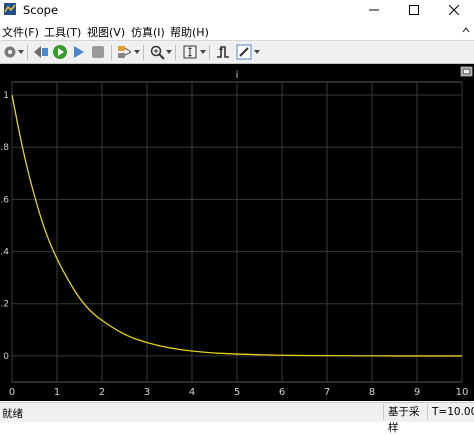  What do you see at coordinates (404, 412) in the screenshot?
I see `sample-mode: 基于采样` at bounding box center [404, 412].